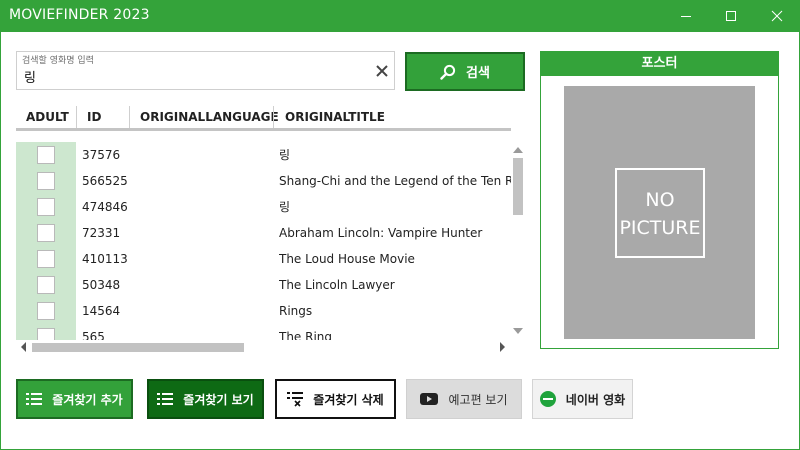 The width and height of the screenshot is (800, 450). What do you see at coordinates (347, 259) in the screenshot?
I see `movie-original-title: The Loud House Movie` at bounding box center [347, 259].